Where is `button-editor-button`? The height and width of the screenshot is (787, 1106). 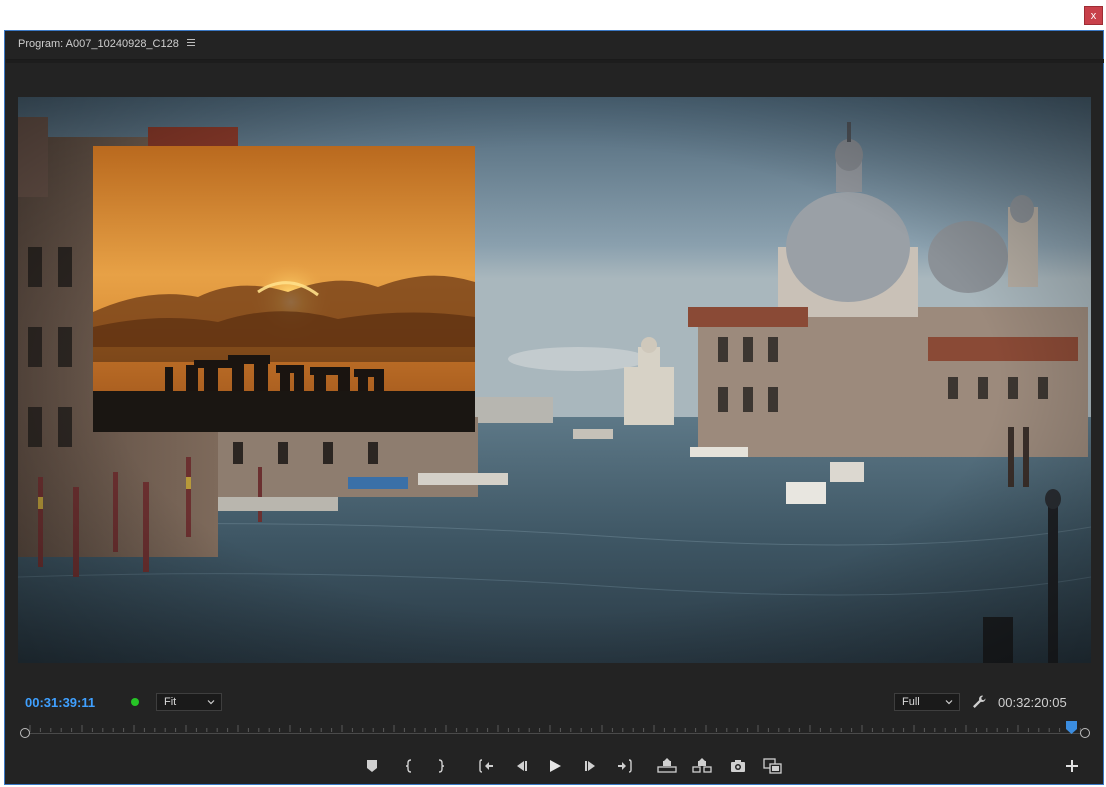
button-editor-button is located at coordinates (1072, 766).